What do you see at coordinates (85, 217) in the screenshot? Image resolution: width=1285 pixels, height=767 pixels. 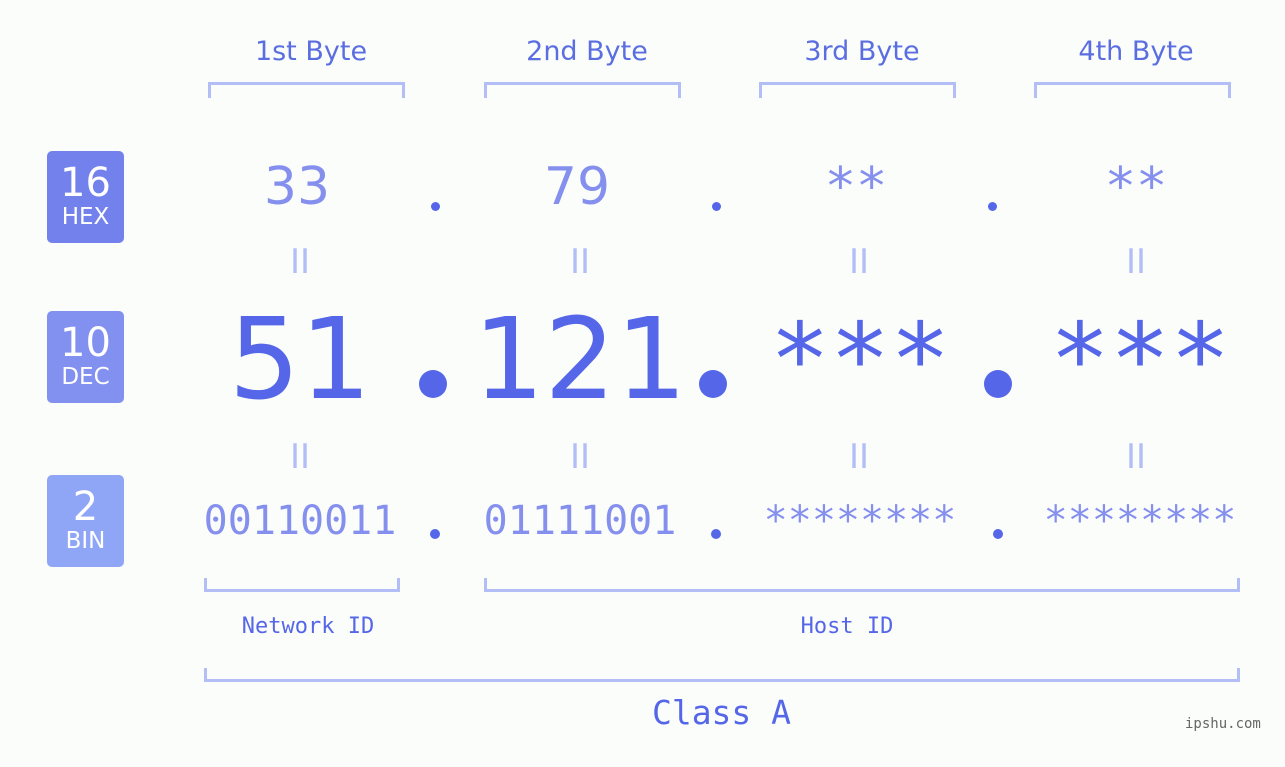 I see `hex-badge-label: HEX` at bounding box center [85, 217].